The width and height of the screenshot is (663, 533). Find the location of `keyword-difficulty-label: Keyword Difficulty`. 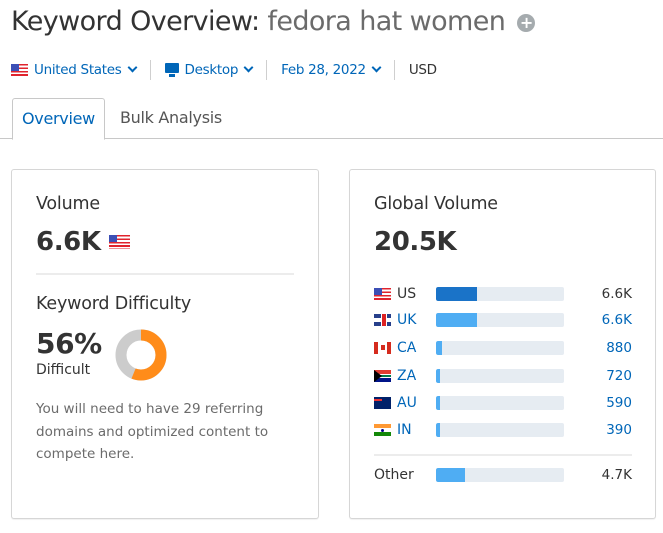

keyword-difficulty-label: Keyword Difficulty is located at coordinates (114, 304).